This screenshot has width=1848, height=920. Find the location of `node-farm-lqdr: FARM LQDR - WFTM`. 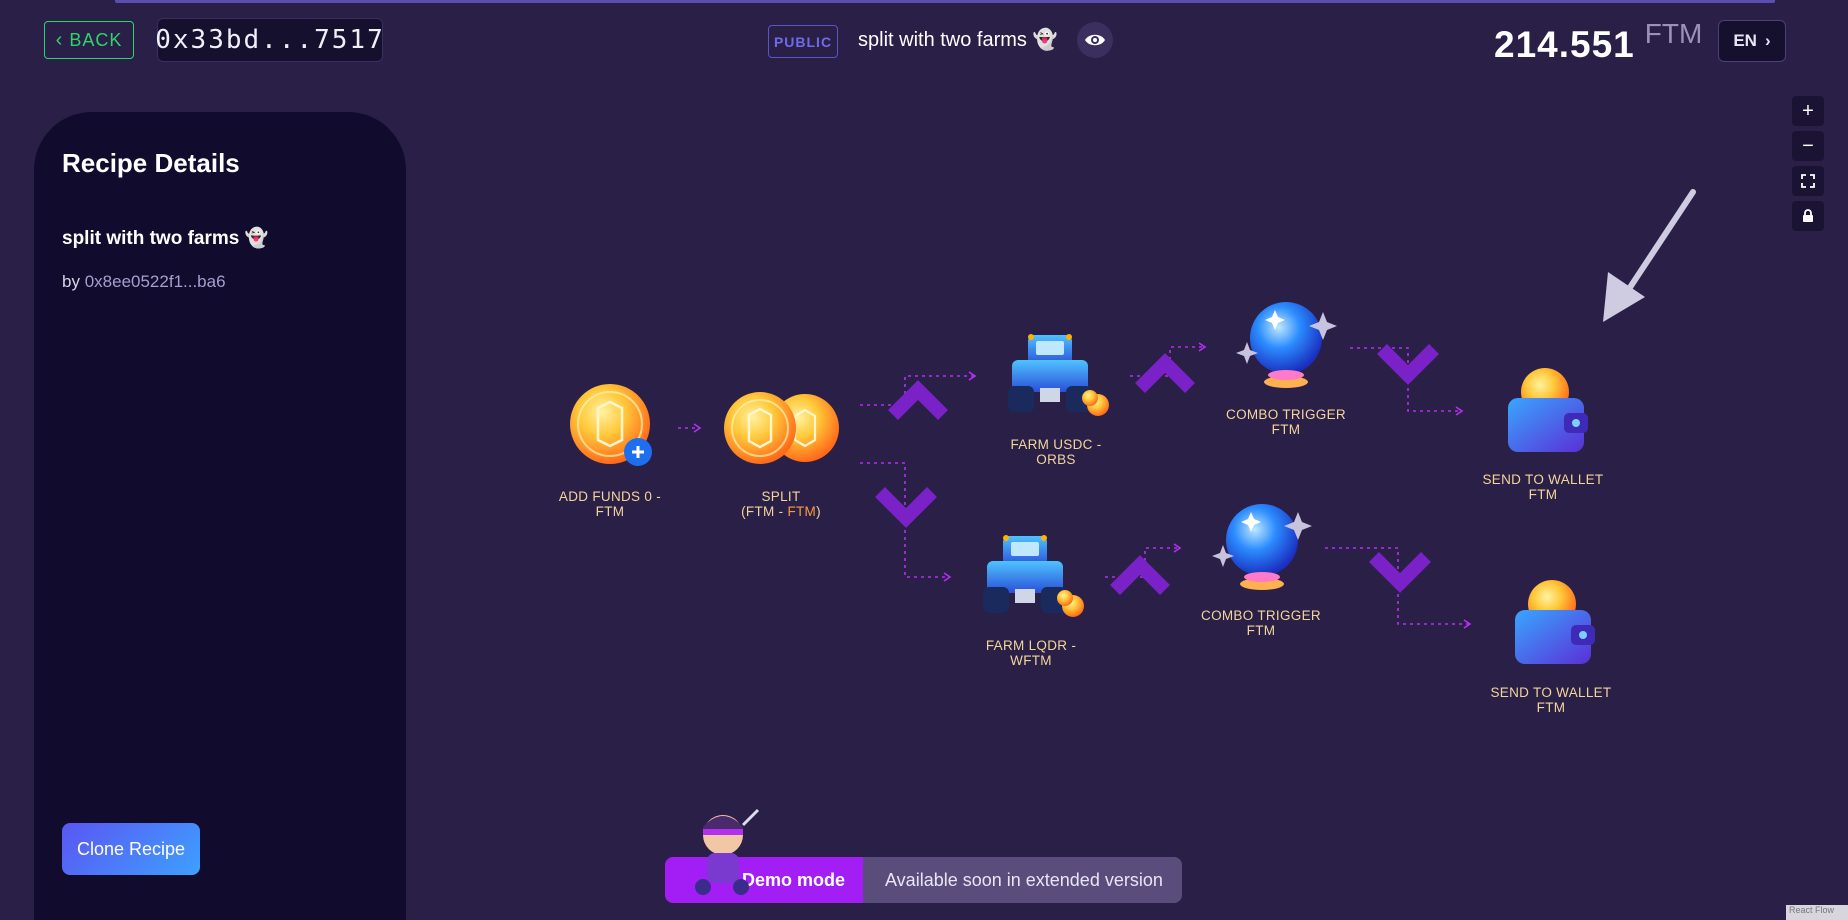

node-farm-lqdr: FARM LQDR - WFTM is located at coordinates (1031, 652).